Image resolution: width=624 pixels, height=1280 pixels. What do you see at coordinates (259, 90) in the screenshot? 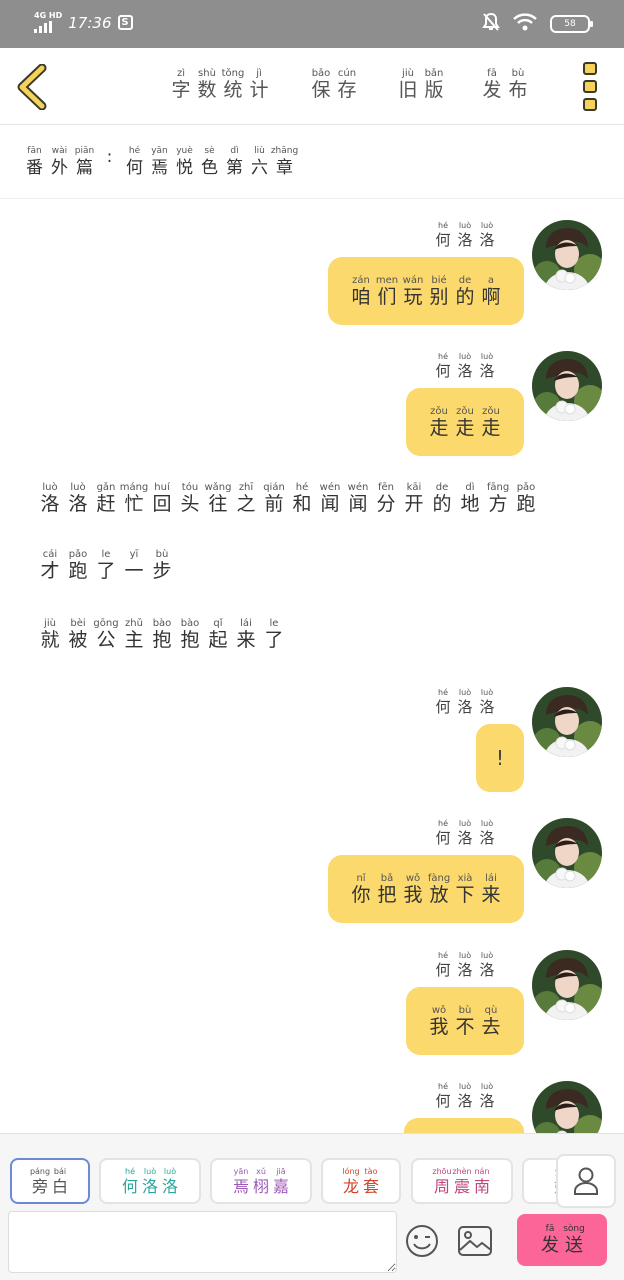
I see `hanzi-text: 计` at bounding box center [259, 90].